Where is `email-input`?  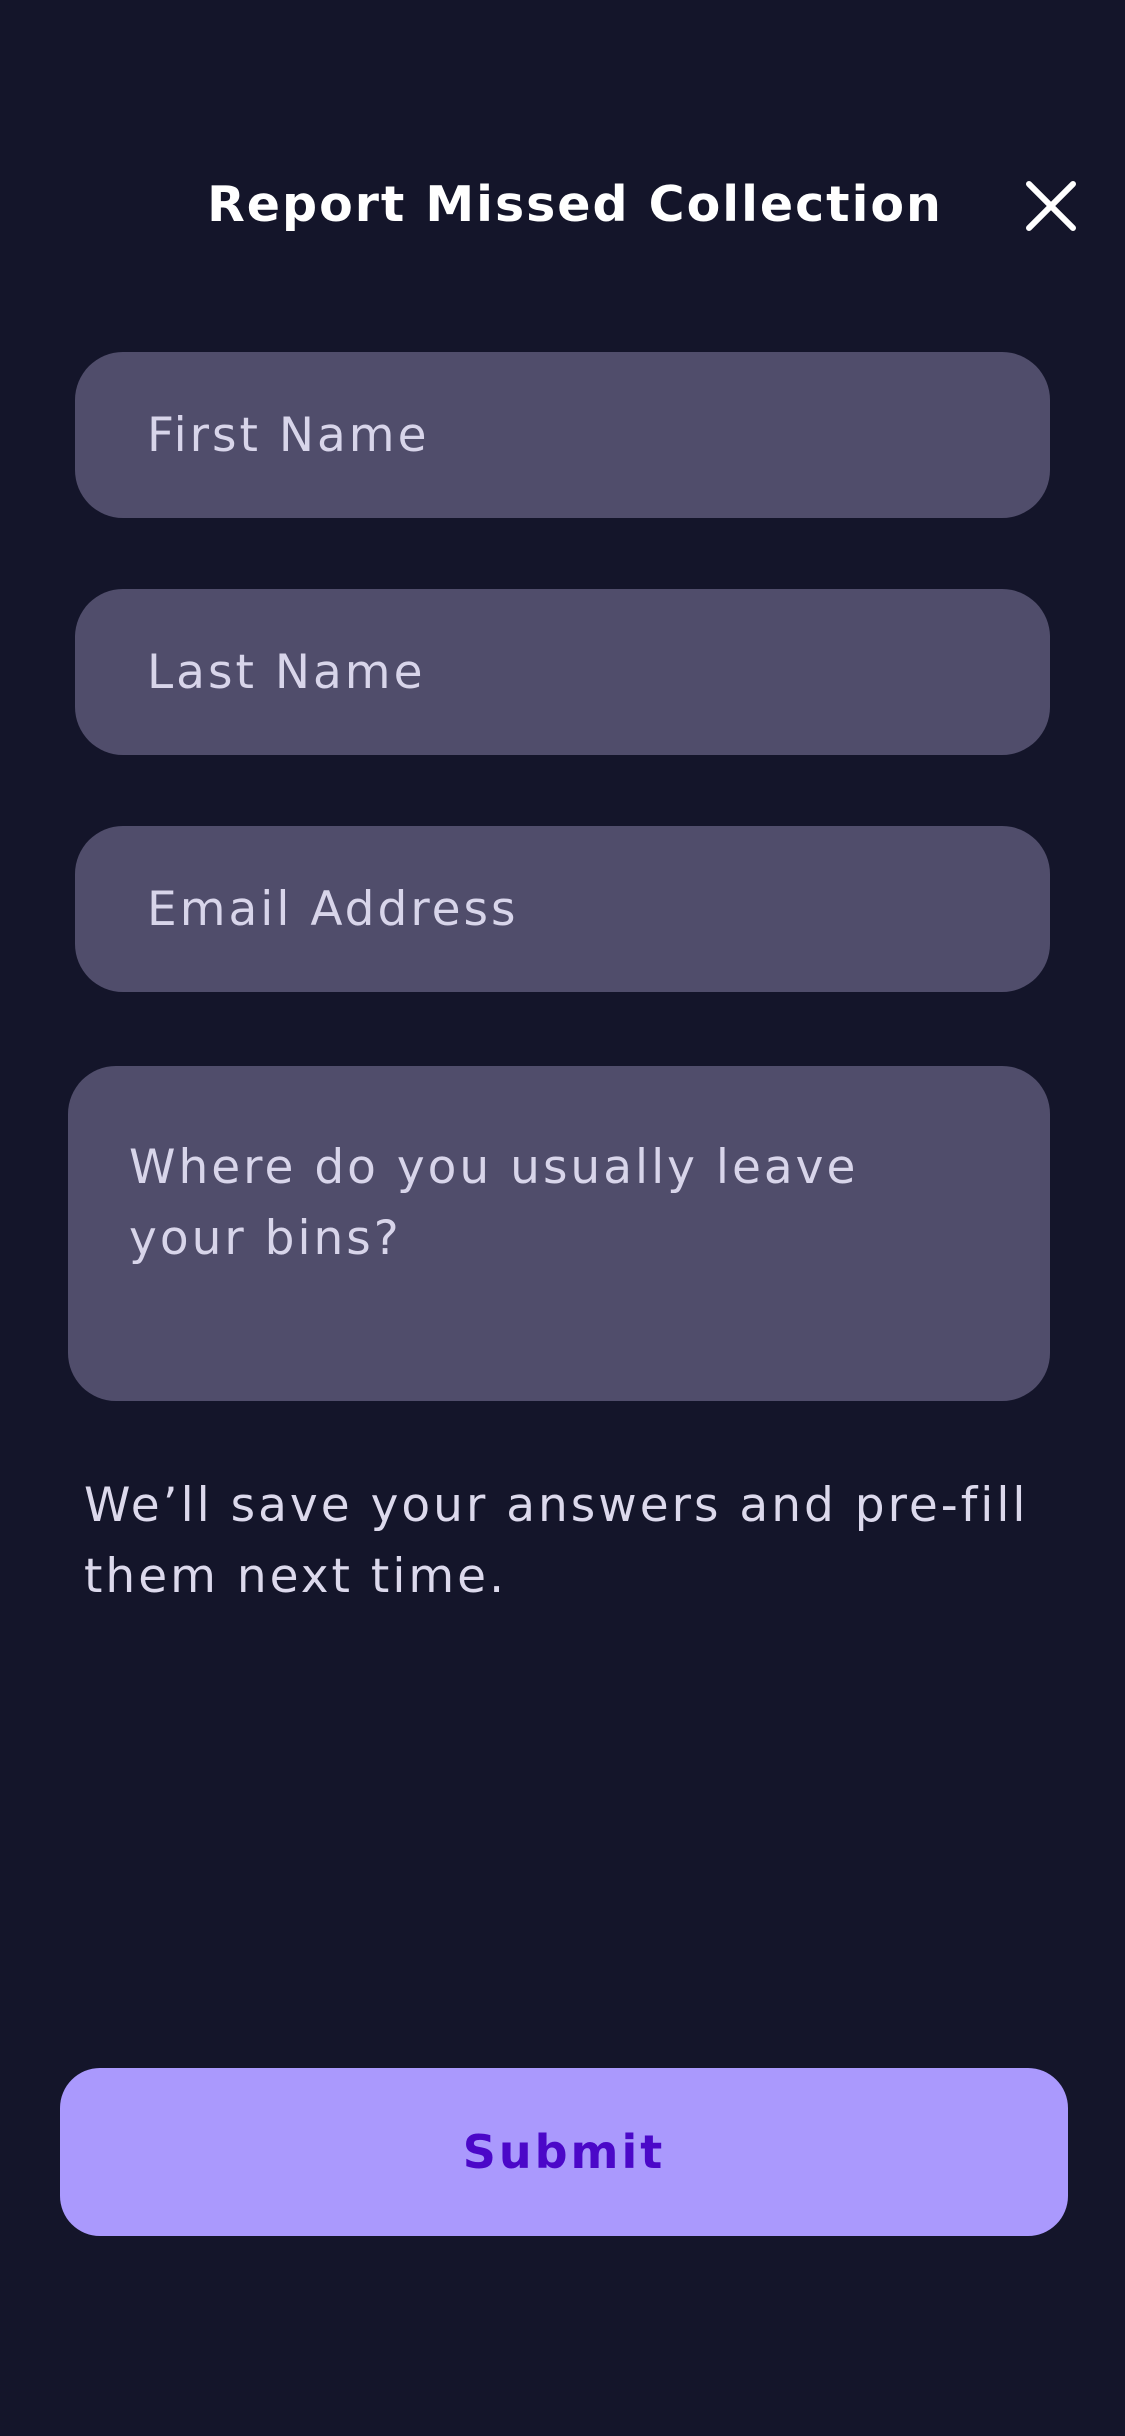 email-input is located at coordinates (562, 909).